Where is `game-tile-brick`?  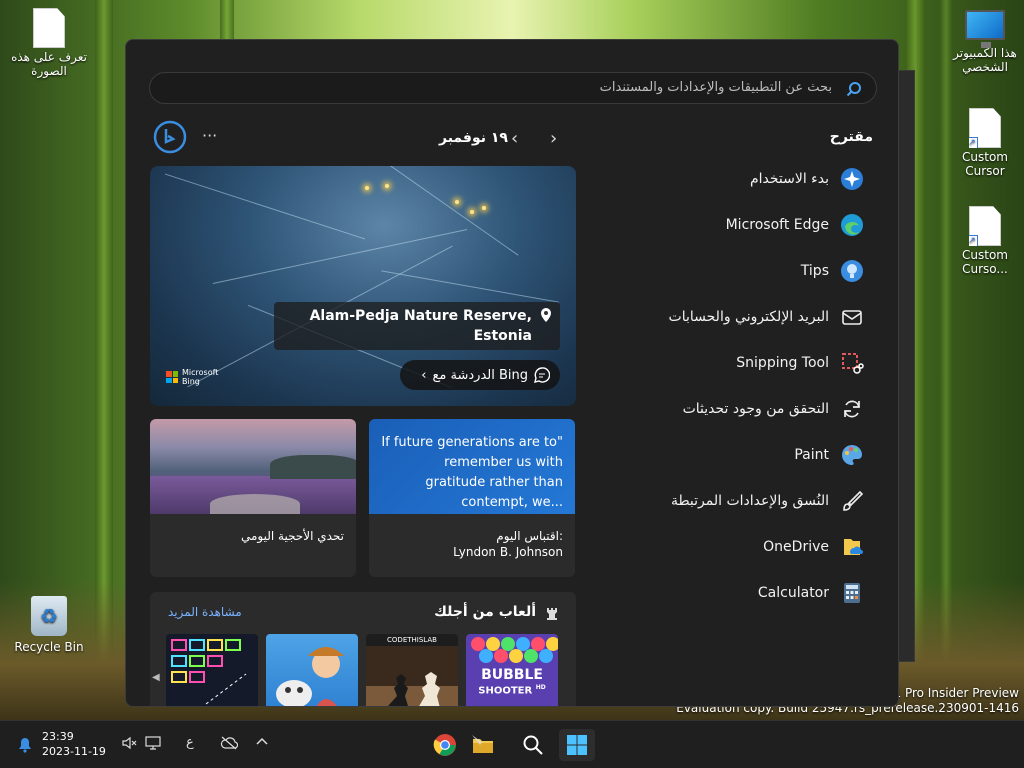 game-tile-brick is located at coordinates (212, 670).